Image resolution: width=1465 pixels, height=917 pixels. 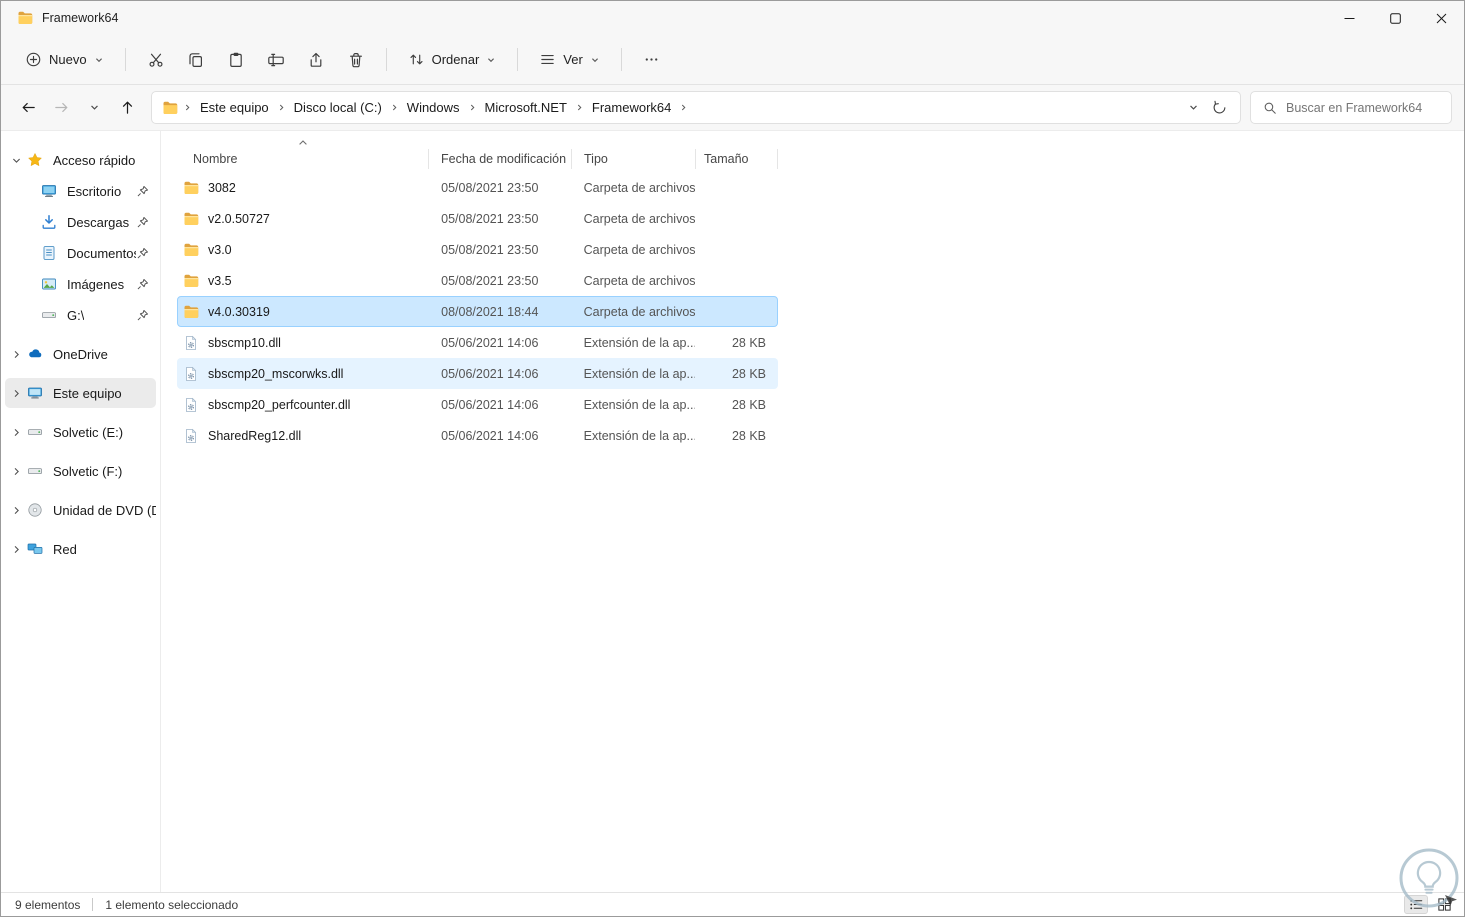 What do you see at coordinates (215, 159) in the screenshot?
I see `column-header-label: Nombre` at bounding box center [215, 159].